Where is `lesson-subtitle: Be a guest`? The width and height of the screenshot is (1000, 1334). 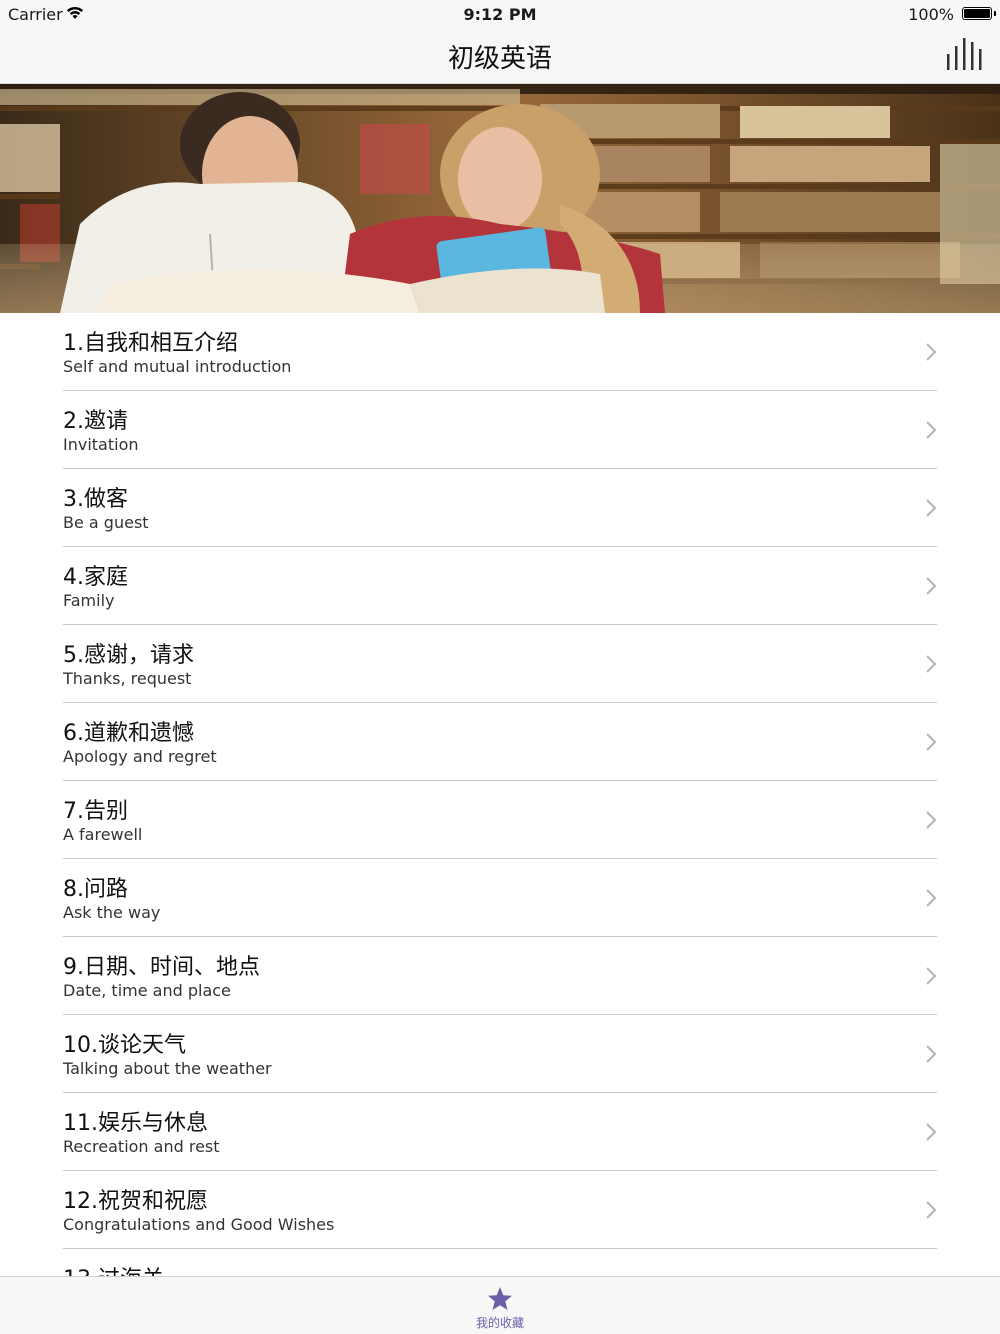
lesson-subtitle: Be a guest is located at coordinates (106, 522).